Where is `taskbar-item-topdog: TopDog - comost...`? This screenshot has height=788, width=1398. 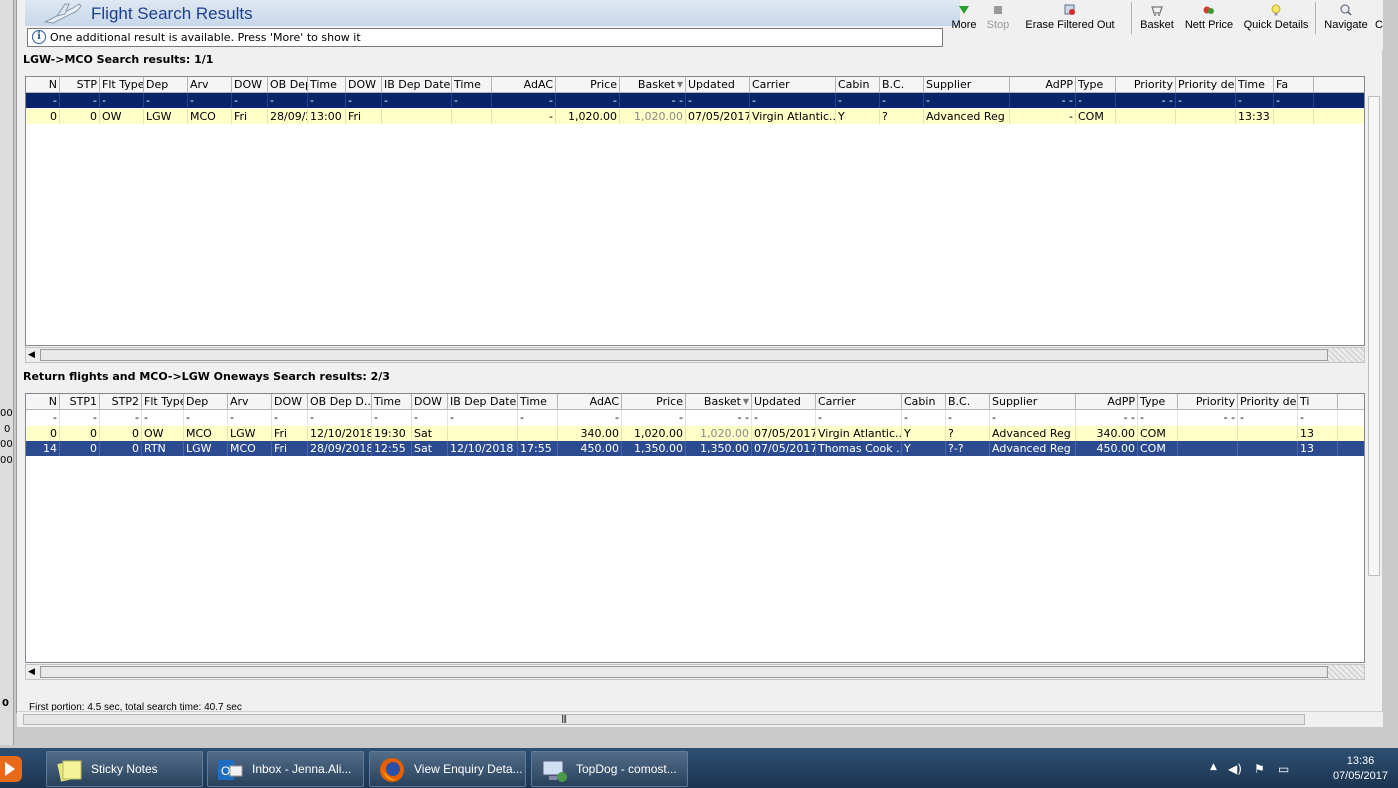 taskbar-item-topdog: TopDog - comost... is located at coordinates (609, 769).